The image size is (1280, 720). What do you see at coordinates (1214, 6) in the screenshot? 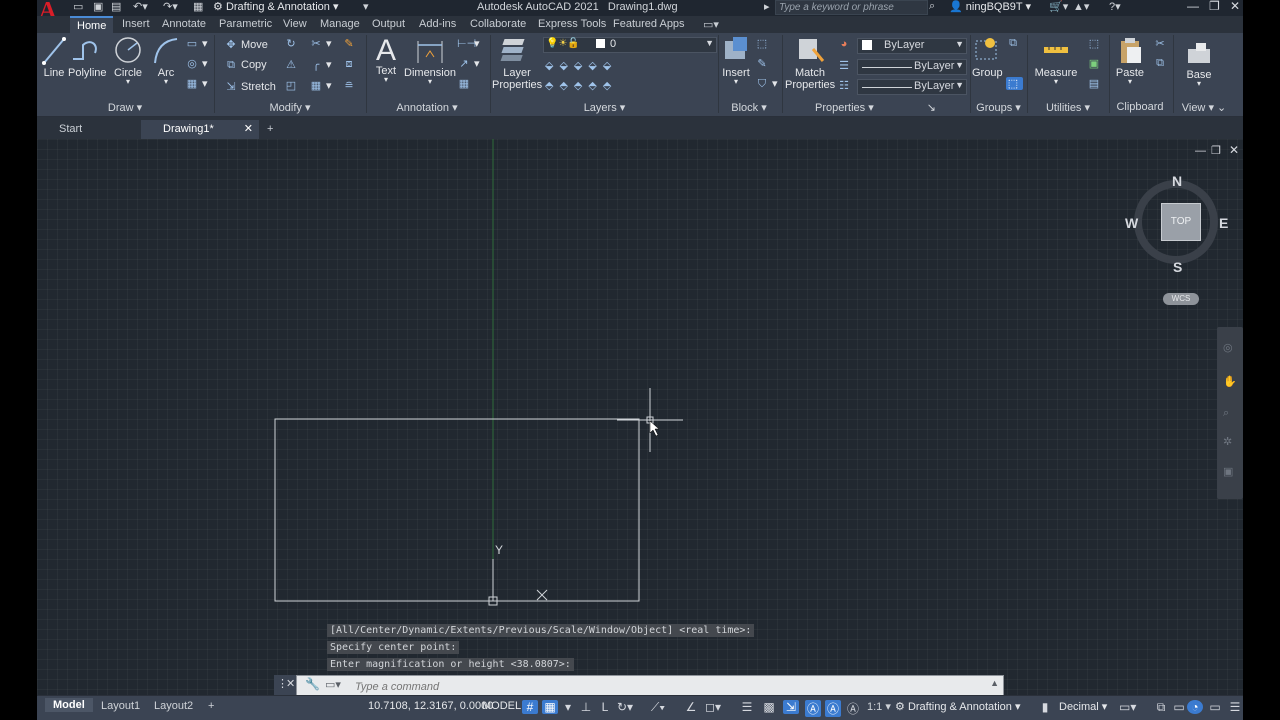
I see `restore-icon: ❐` at bounding box center [1214, 6].